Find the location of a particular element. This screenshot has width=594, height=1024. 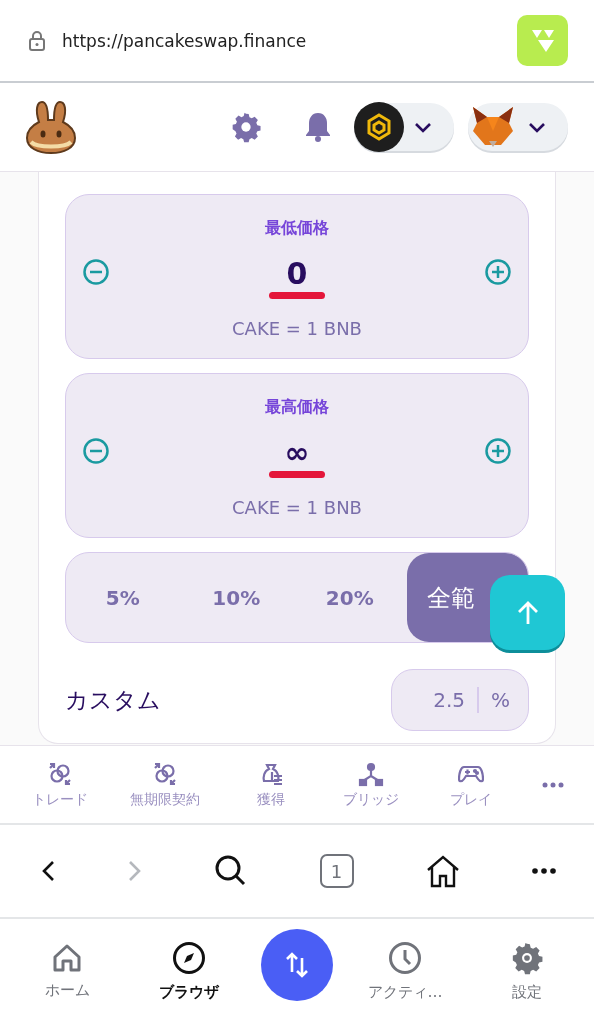

network-selector is located at coordinates (404, 127).